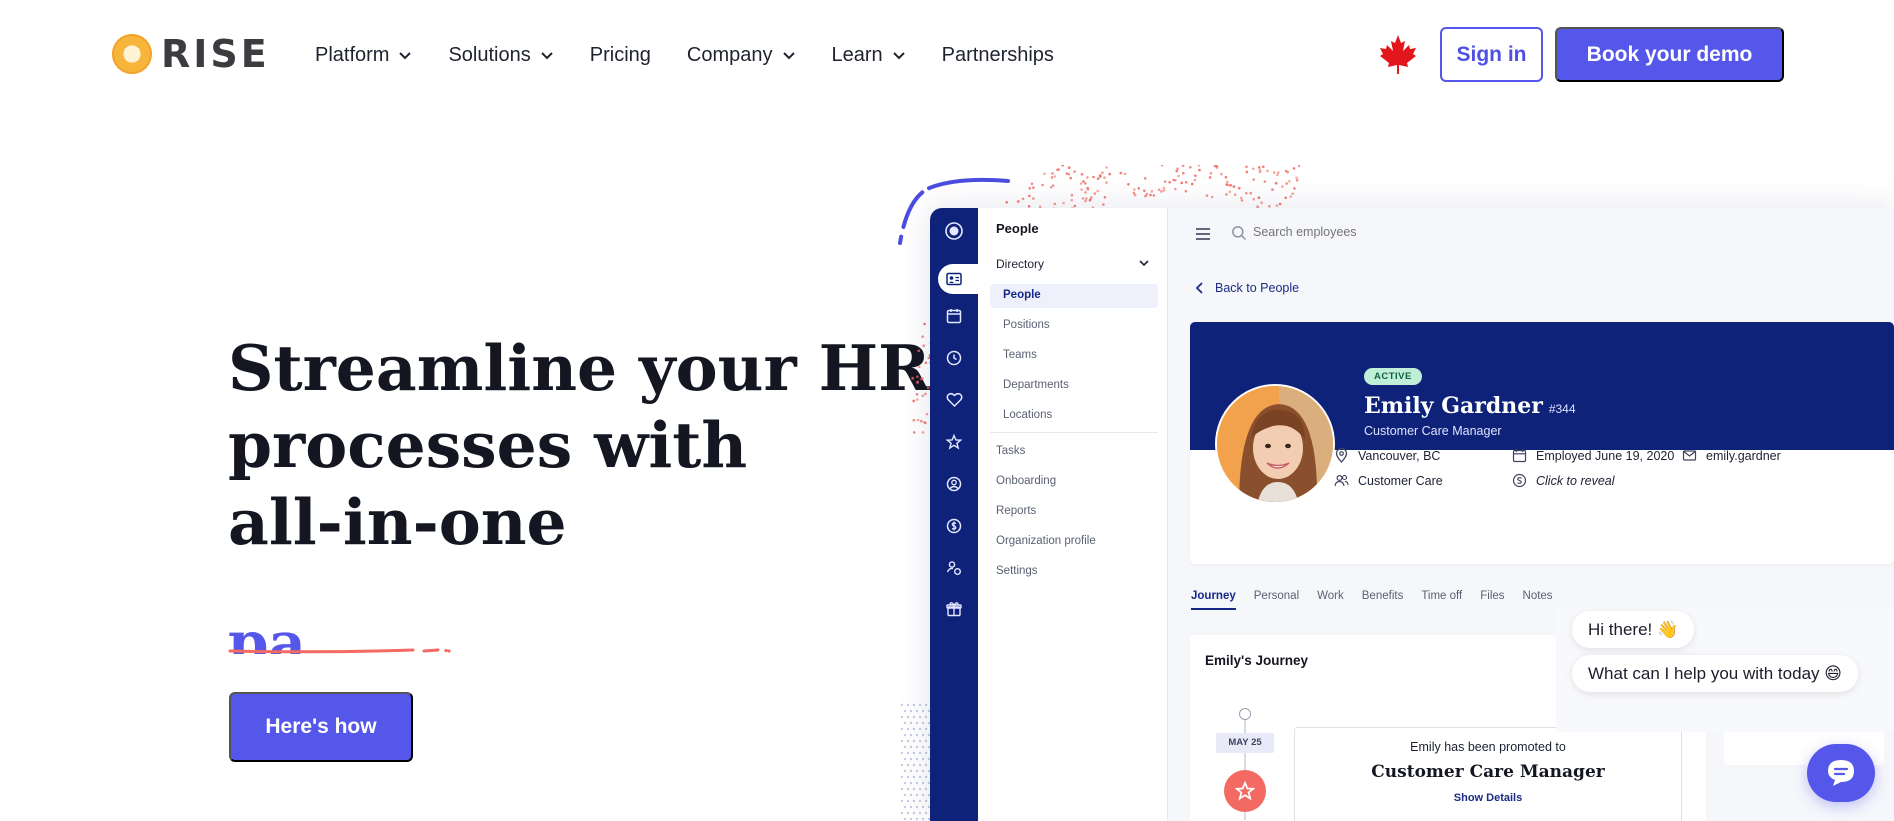 The height and width of the screenshot is (821, 1894). I want to click on tab-time-off: Time off, so click(1441, 600).